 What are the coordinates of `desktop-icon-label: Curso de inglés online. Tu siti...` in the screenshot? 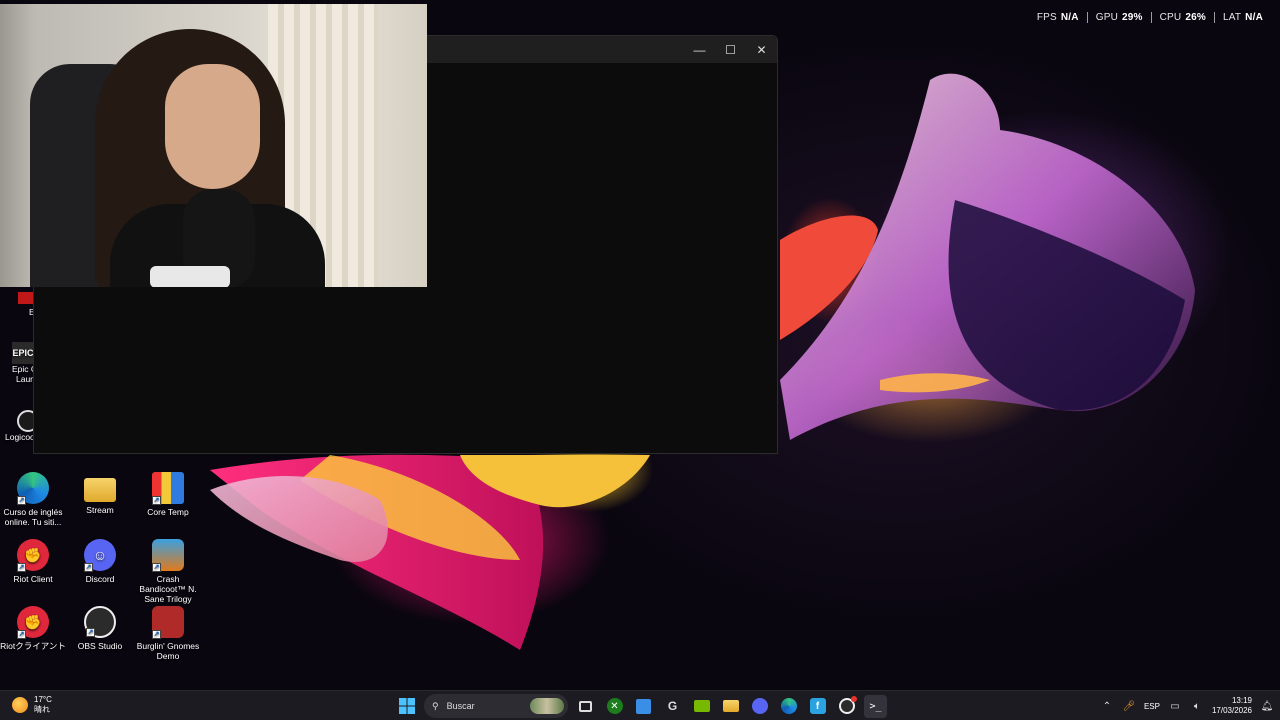 It's located at (33, 517).